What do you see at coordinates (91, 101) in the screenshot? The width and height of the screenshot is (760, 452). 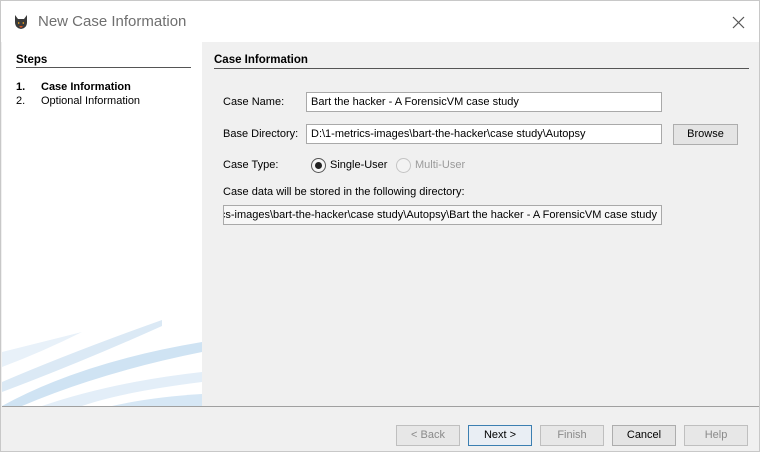 I see `step-label: Optional Information` at bounding box center [91, 101].